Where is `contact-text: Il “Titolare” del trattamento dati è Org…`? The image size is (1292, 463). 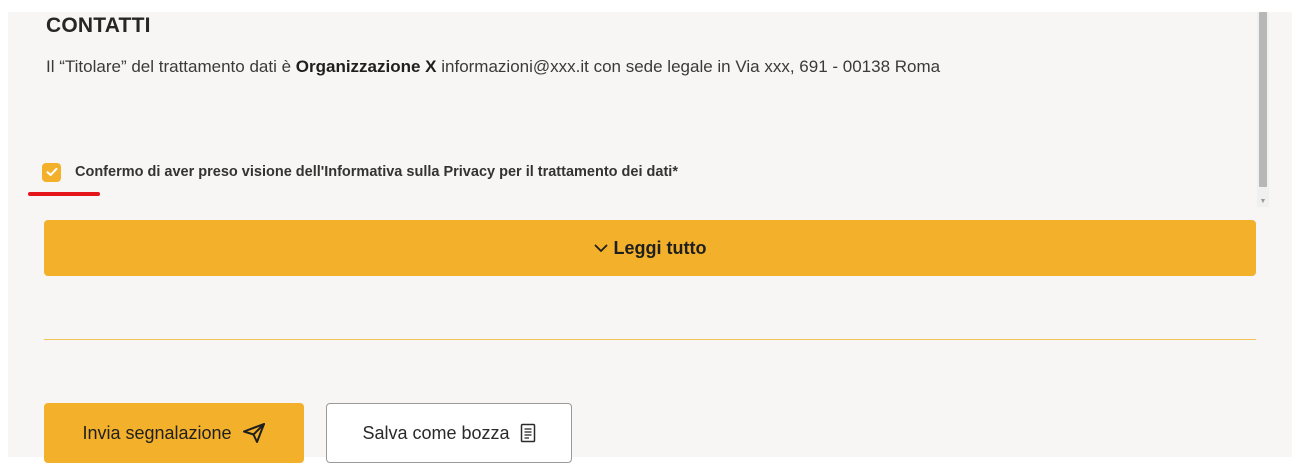 contact-text: Il “Titolare” del trattamento dati è Org… is located at coordinates (493, 67).